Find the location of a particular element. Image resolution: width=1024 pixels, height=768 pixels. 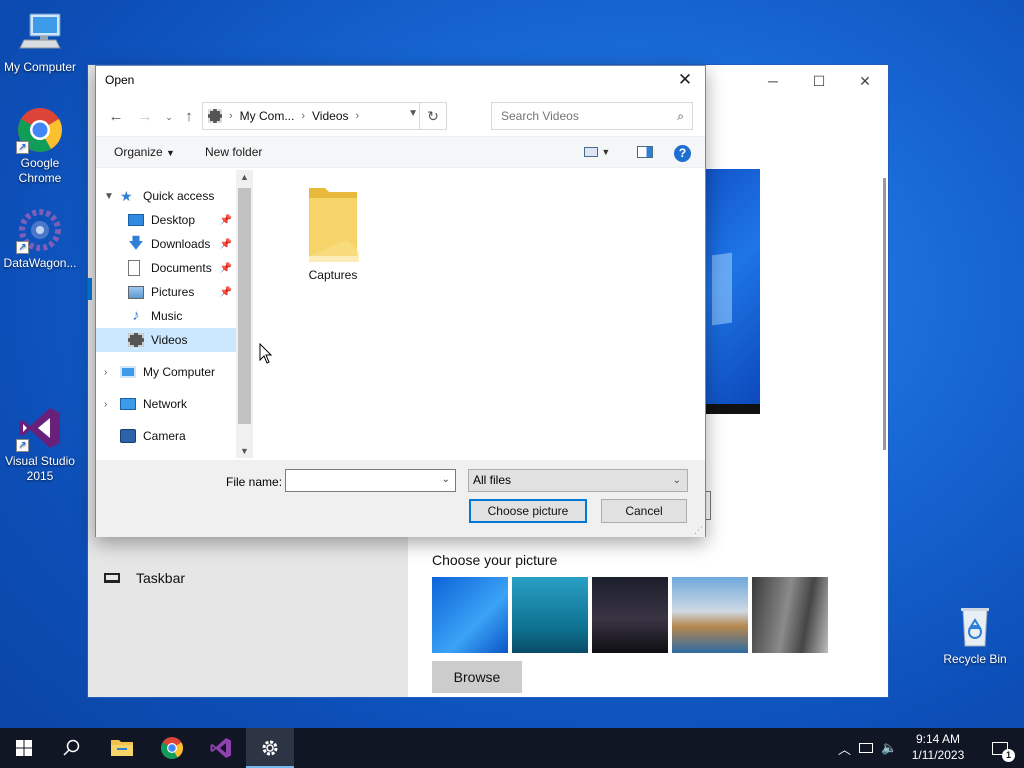

maximize-icon: ☐ is located at coordinates (819, 81).